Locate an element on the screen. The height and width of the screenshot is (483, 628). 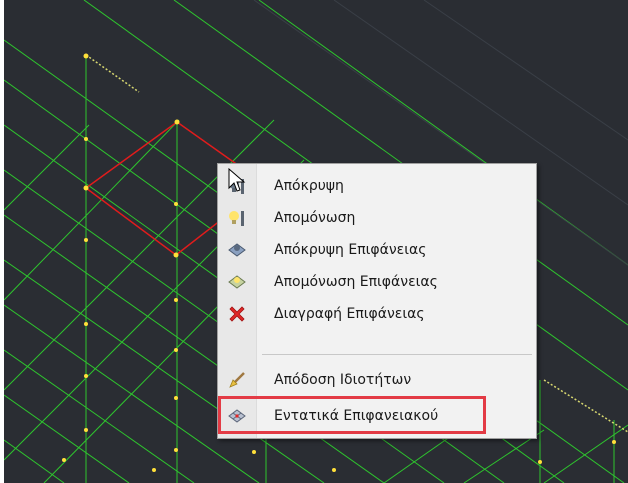
menu-item-label: Διαγραφή Επιφάνειας is located at coordinates (349, 314).